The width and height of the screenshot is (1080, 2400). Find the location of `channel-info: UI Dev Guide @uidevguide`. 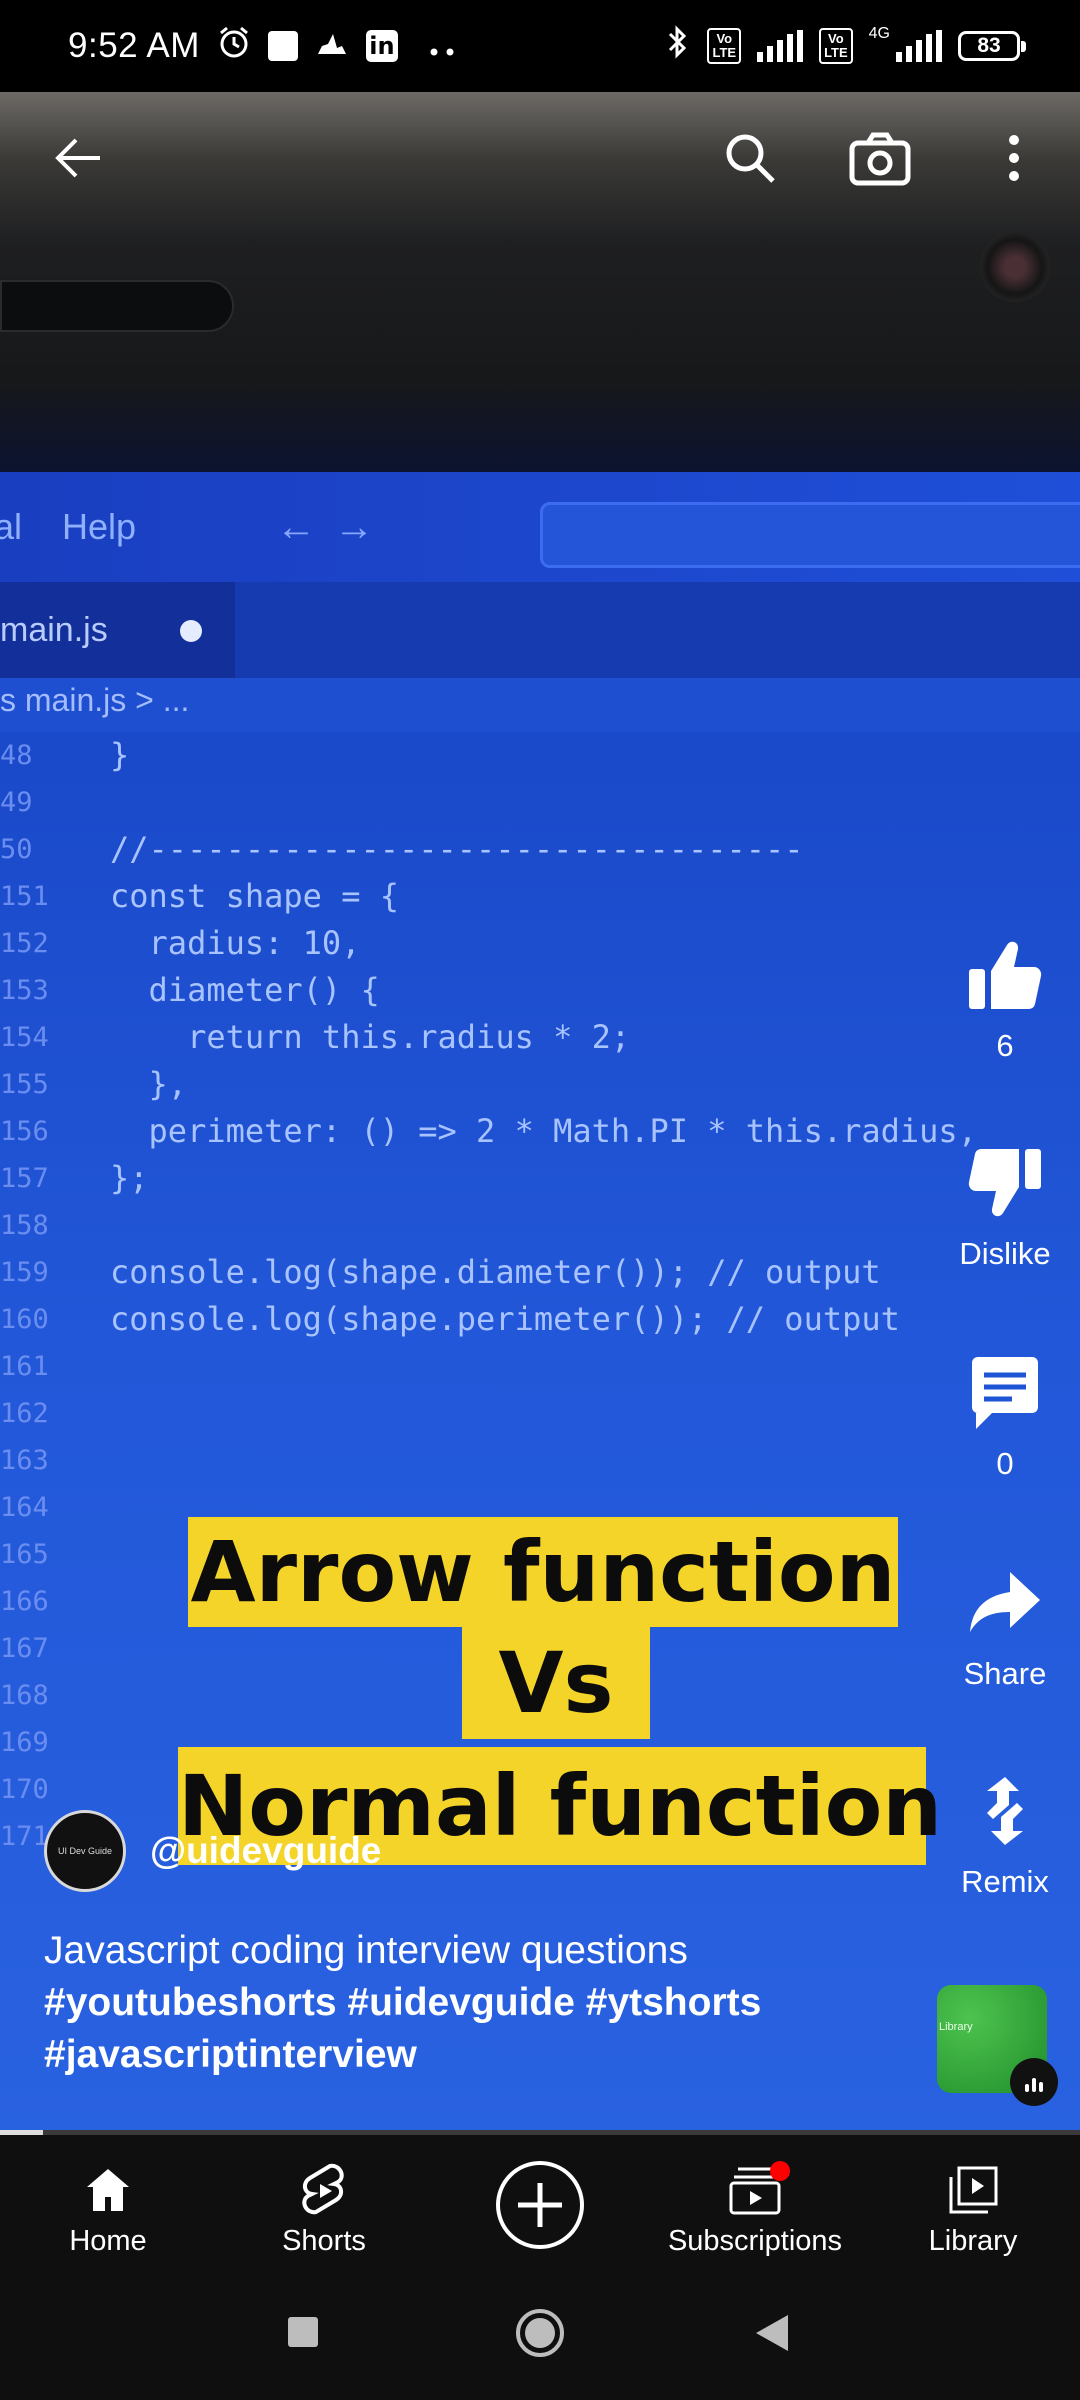

channel-info: UI Dev Guide @uidevguide is located at coordinates (212, 1851).